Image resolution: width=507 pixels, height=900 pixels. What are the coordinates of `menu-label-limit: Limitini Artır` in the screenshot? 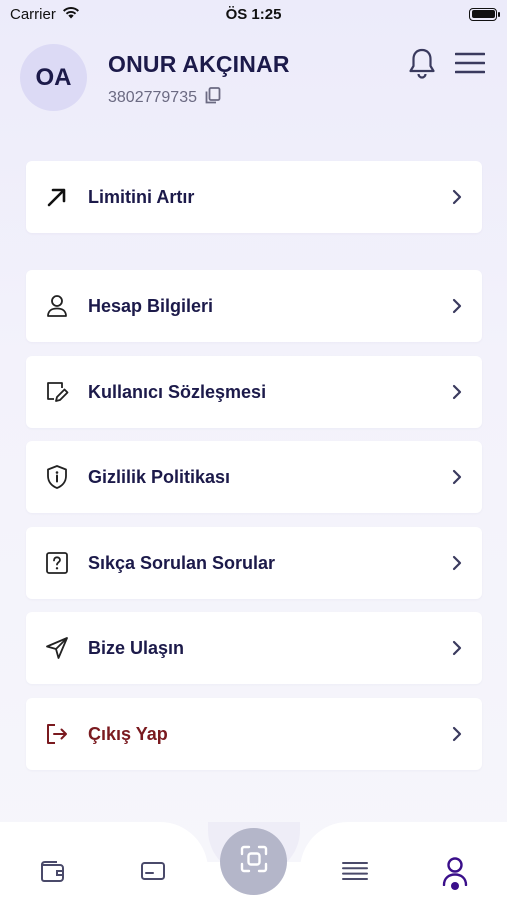 It's located at (141, 196).